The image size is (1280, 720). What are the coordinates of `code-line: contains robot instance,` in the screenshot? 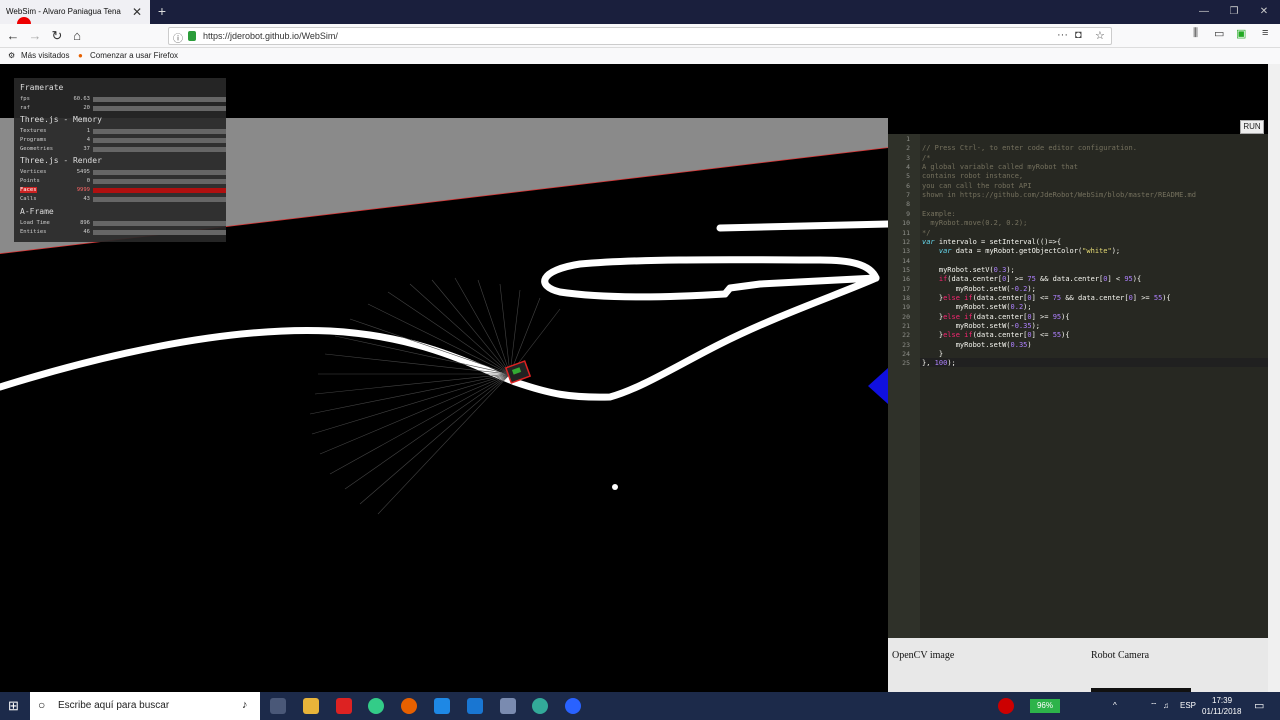 It's located at (972, 176).